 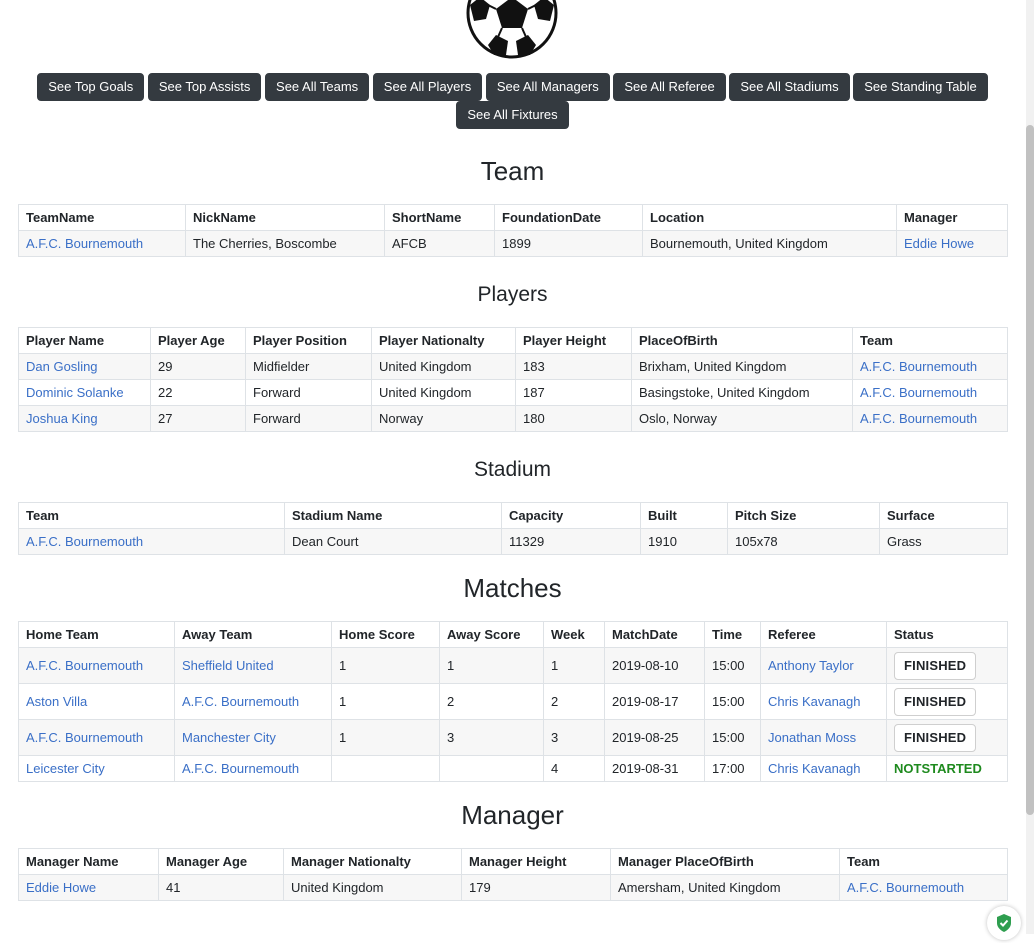 What do you see at coordinates (732, 701) in the screenshot?
I see `match-time: 15:00` at bounding box center [732, 701].